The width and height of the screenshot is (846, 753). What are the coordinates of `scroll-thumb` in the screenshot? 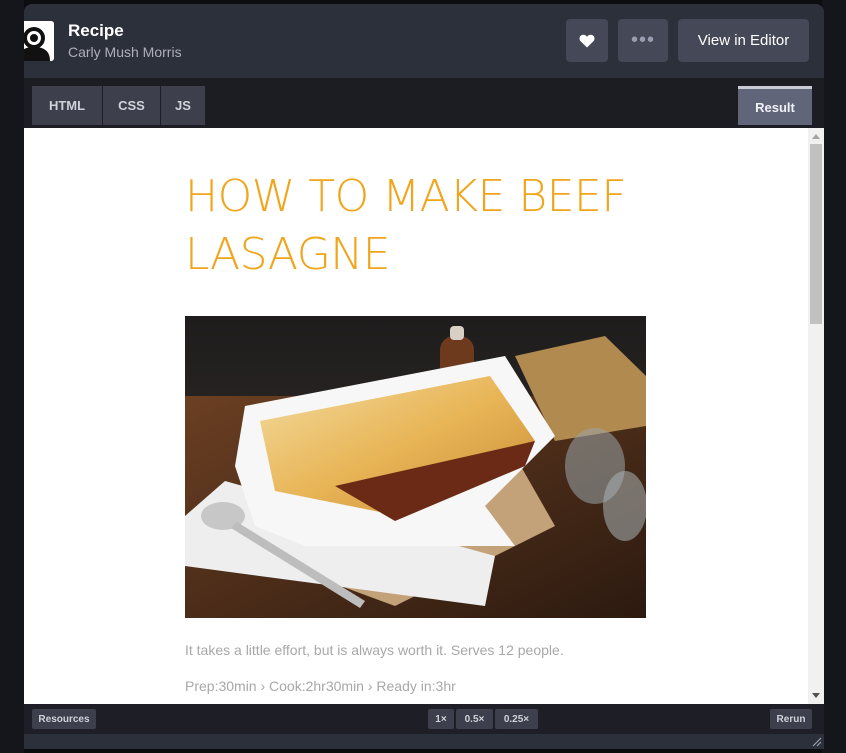 It's located at (816, 234).